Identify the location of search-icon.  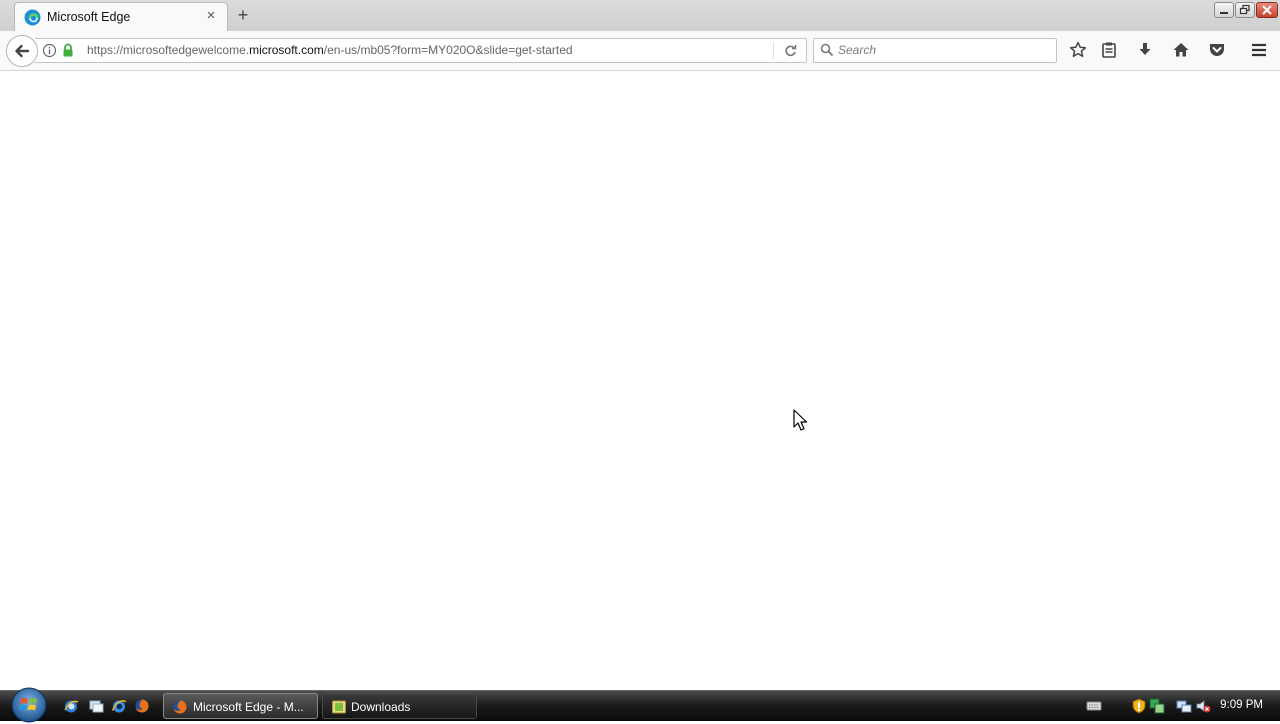
(827, 50).